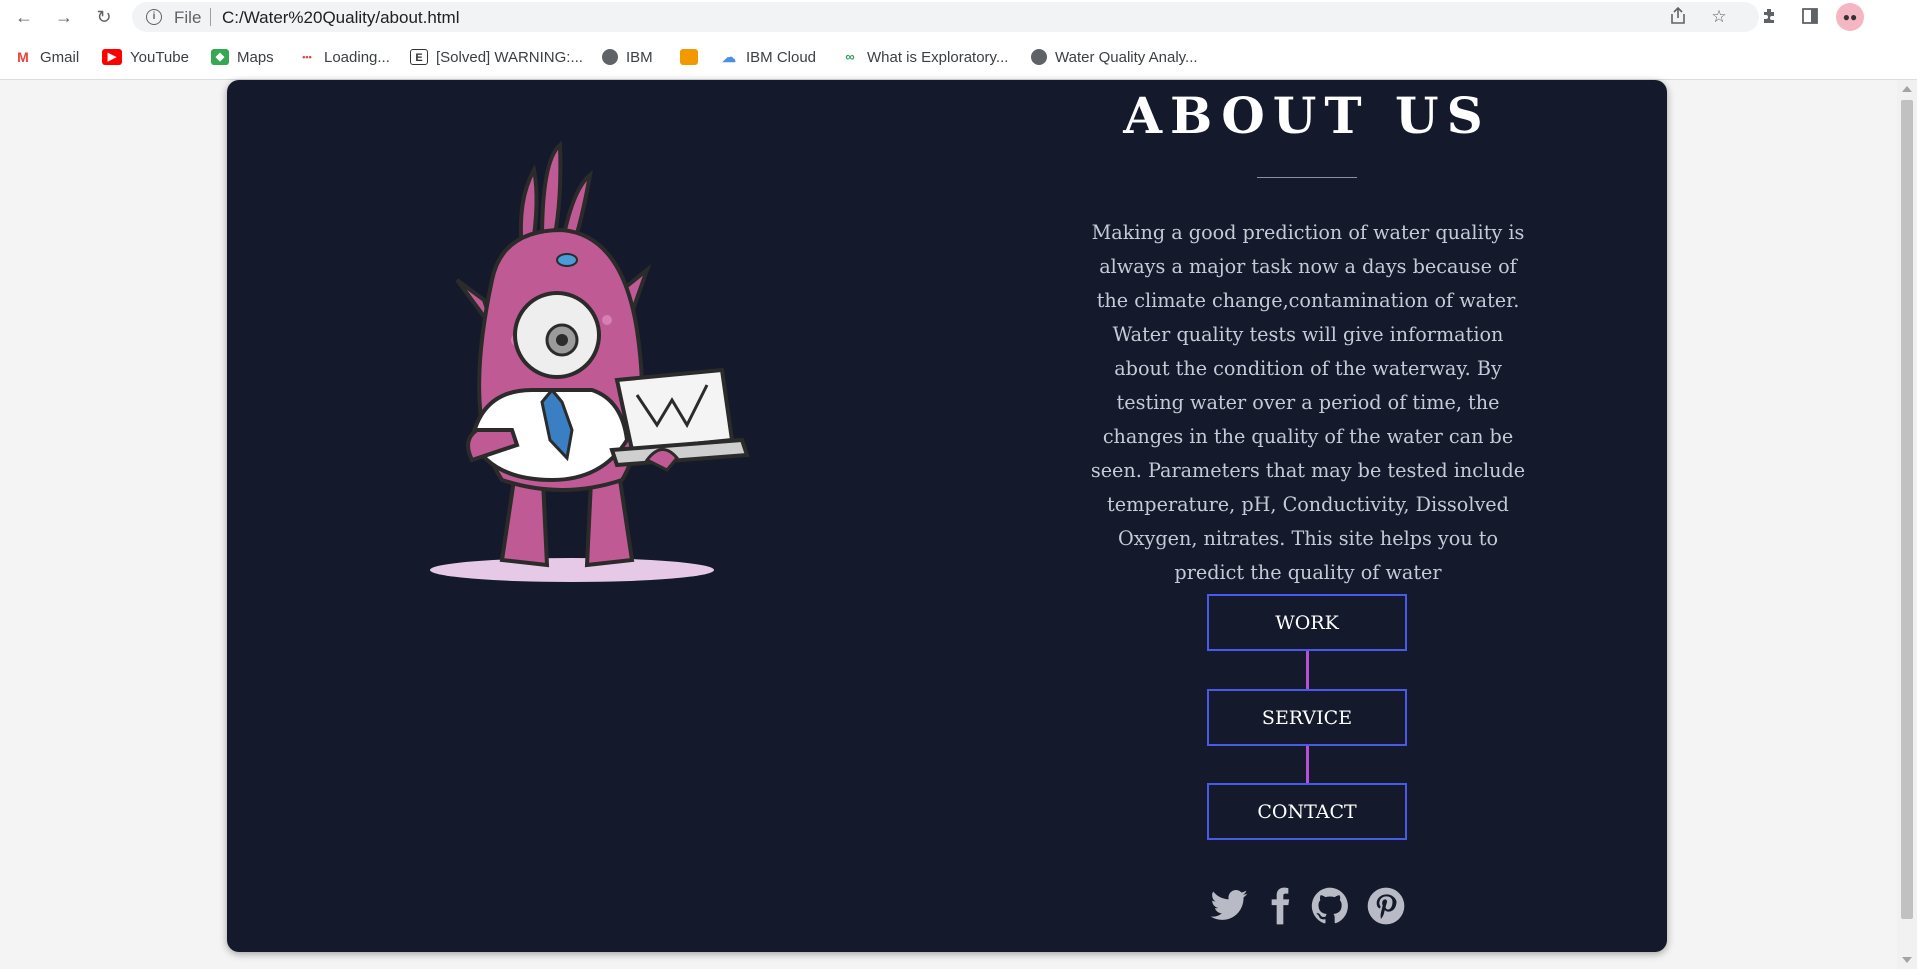  What do you see at coordinates (188, 17) in the screenshot?
I see `file-label: File` at bounding box center [188, 17].